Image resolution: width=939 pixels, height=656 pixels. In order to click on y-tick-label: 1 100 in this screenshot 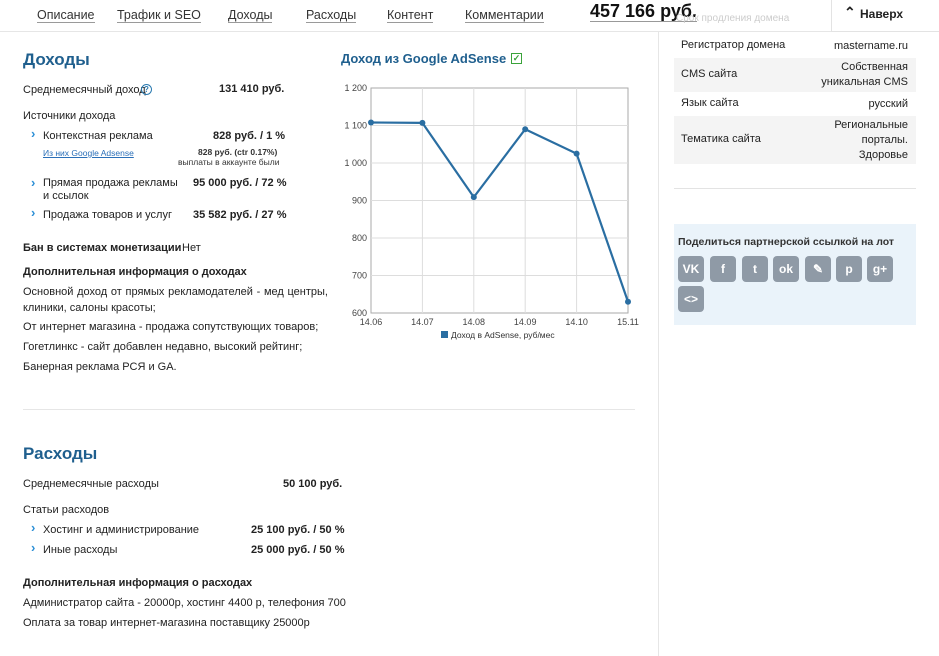, I will do `click(355, 126)`.